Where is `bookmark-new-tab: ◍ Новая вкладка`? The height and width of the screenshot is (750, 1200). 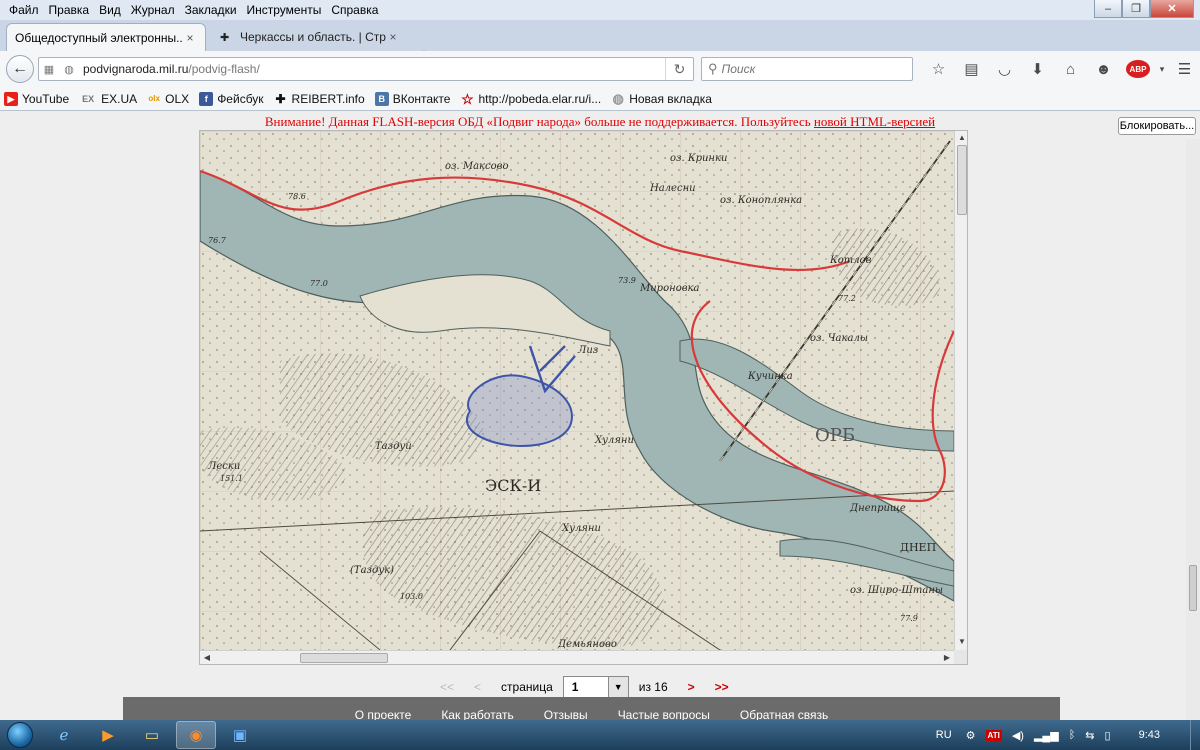
bookmark-new-tab: ◍ Новая вкладка is located at coordinates (661, 98).